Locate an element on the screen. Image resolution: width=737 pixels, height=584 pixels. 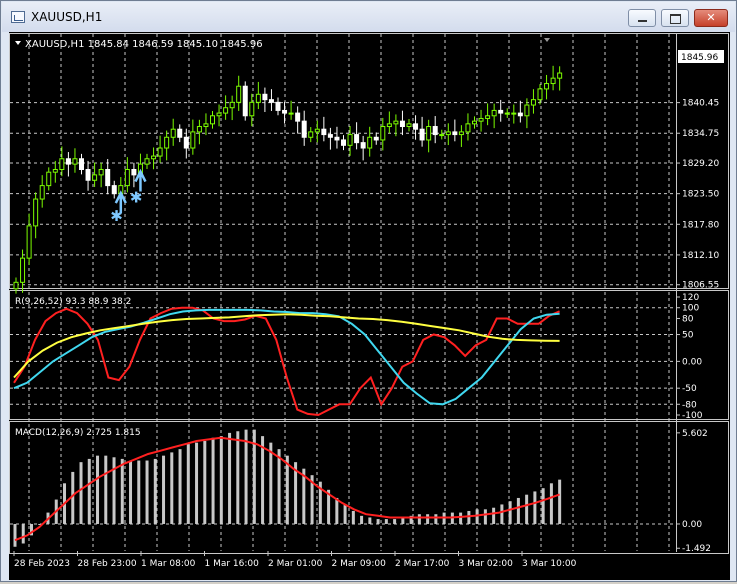
title-bar: XAUUSD,H1 is located at coordinates (368, 17).